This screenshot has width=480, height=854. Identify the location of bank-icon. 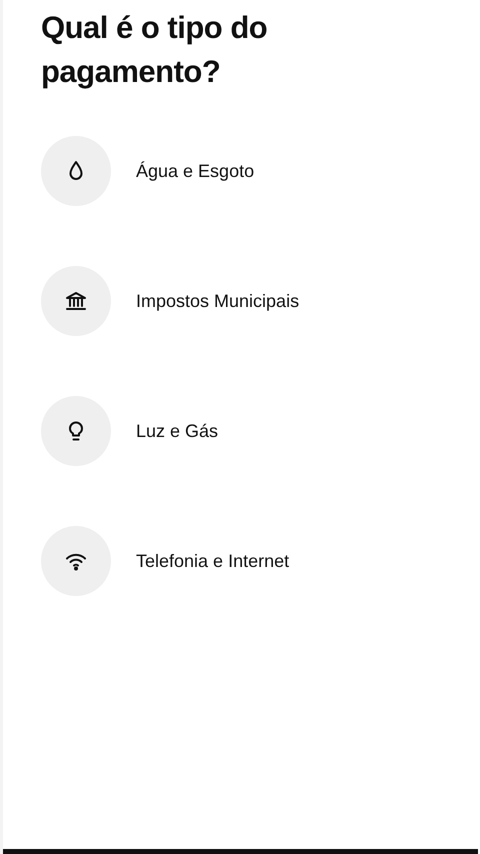
(76, 301).